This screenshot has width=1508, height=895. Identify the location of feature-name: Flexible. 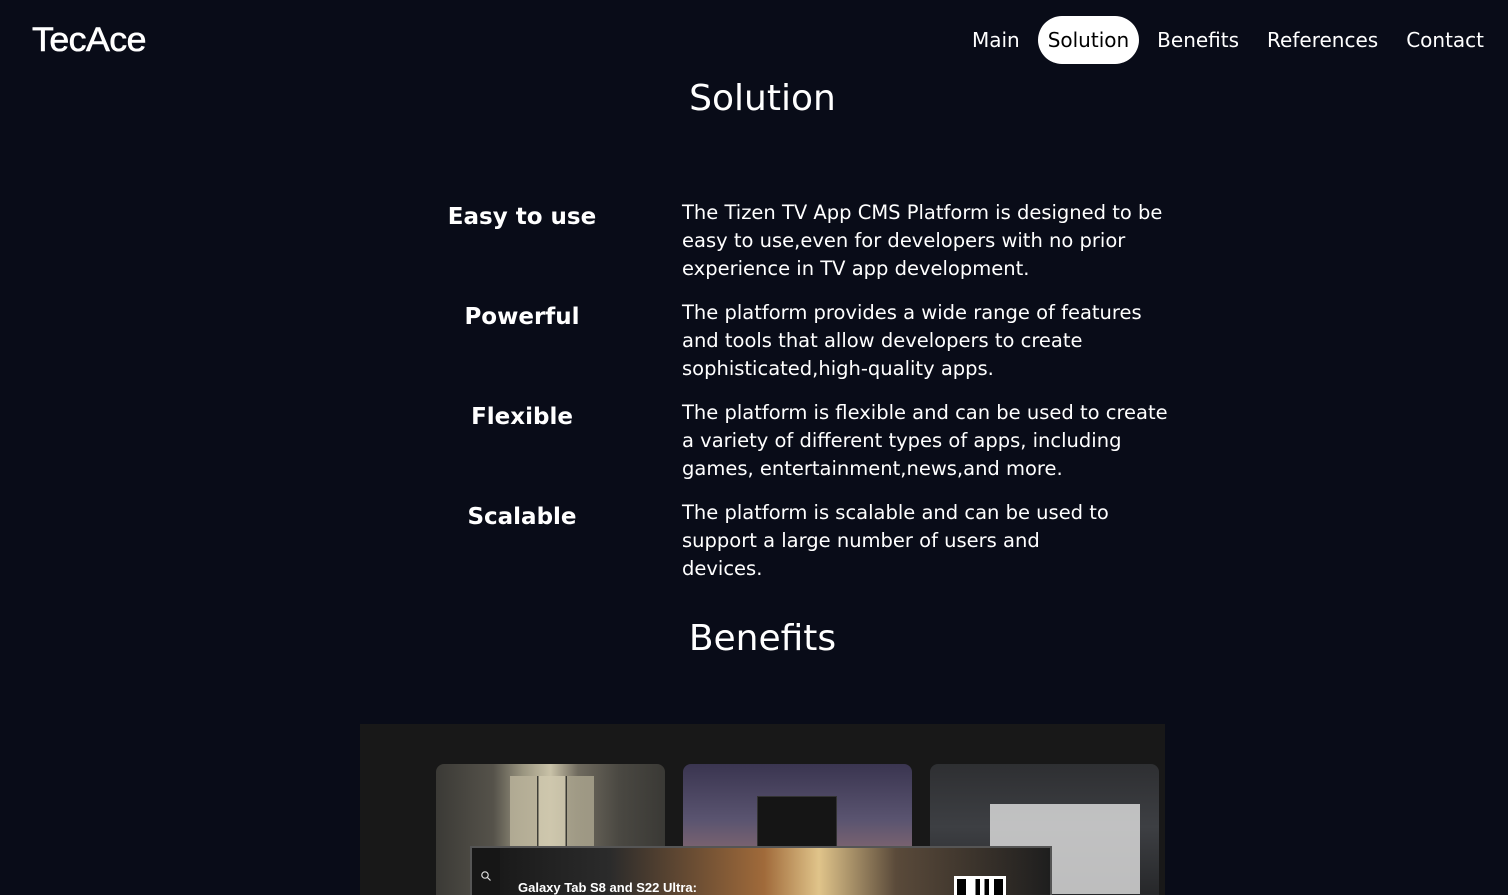
(522, 417).